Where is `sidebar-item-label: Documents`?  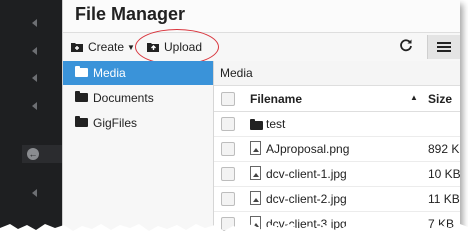 sidebar-item-label: Documents is located at coordinates (123, 98).